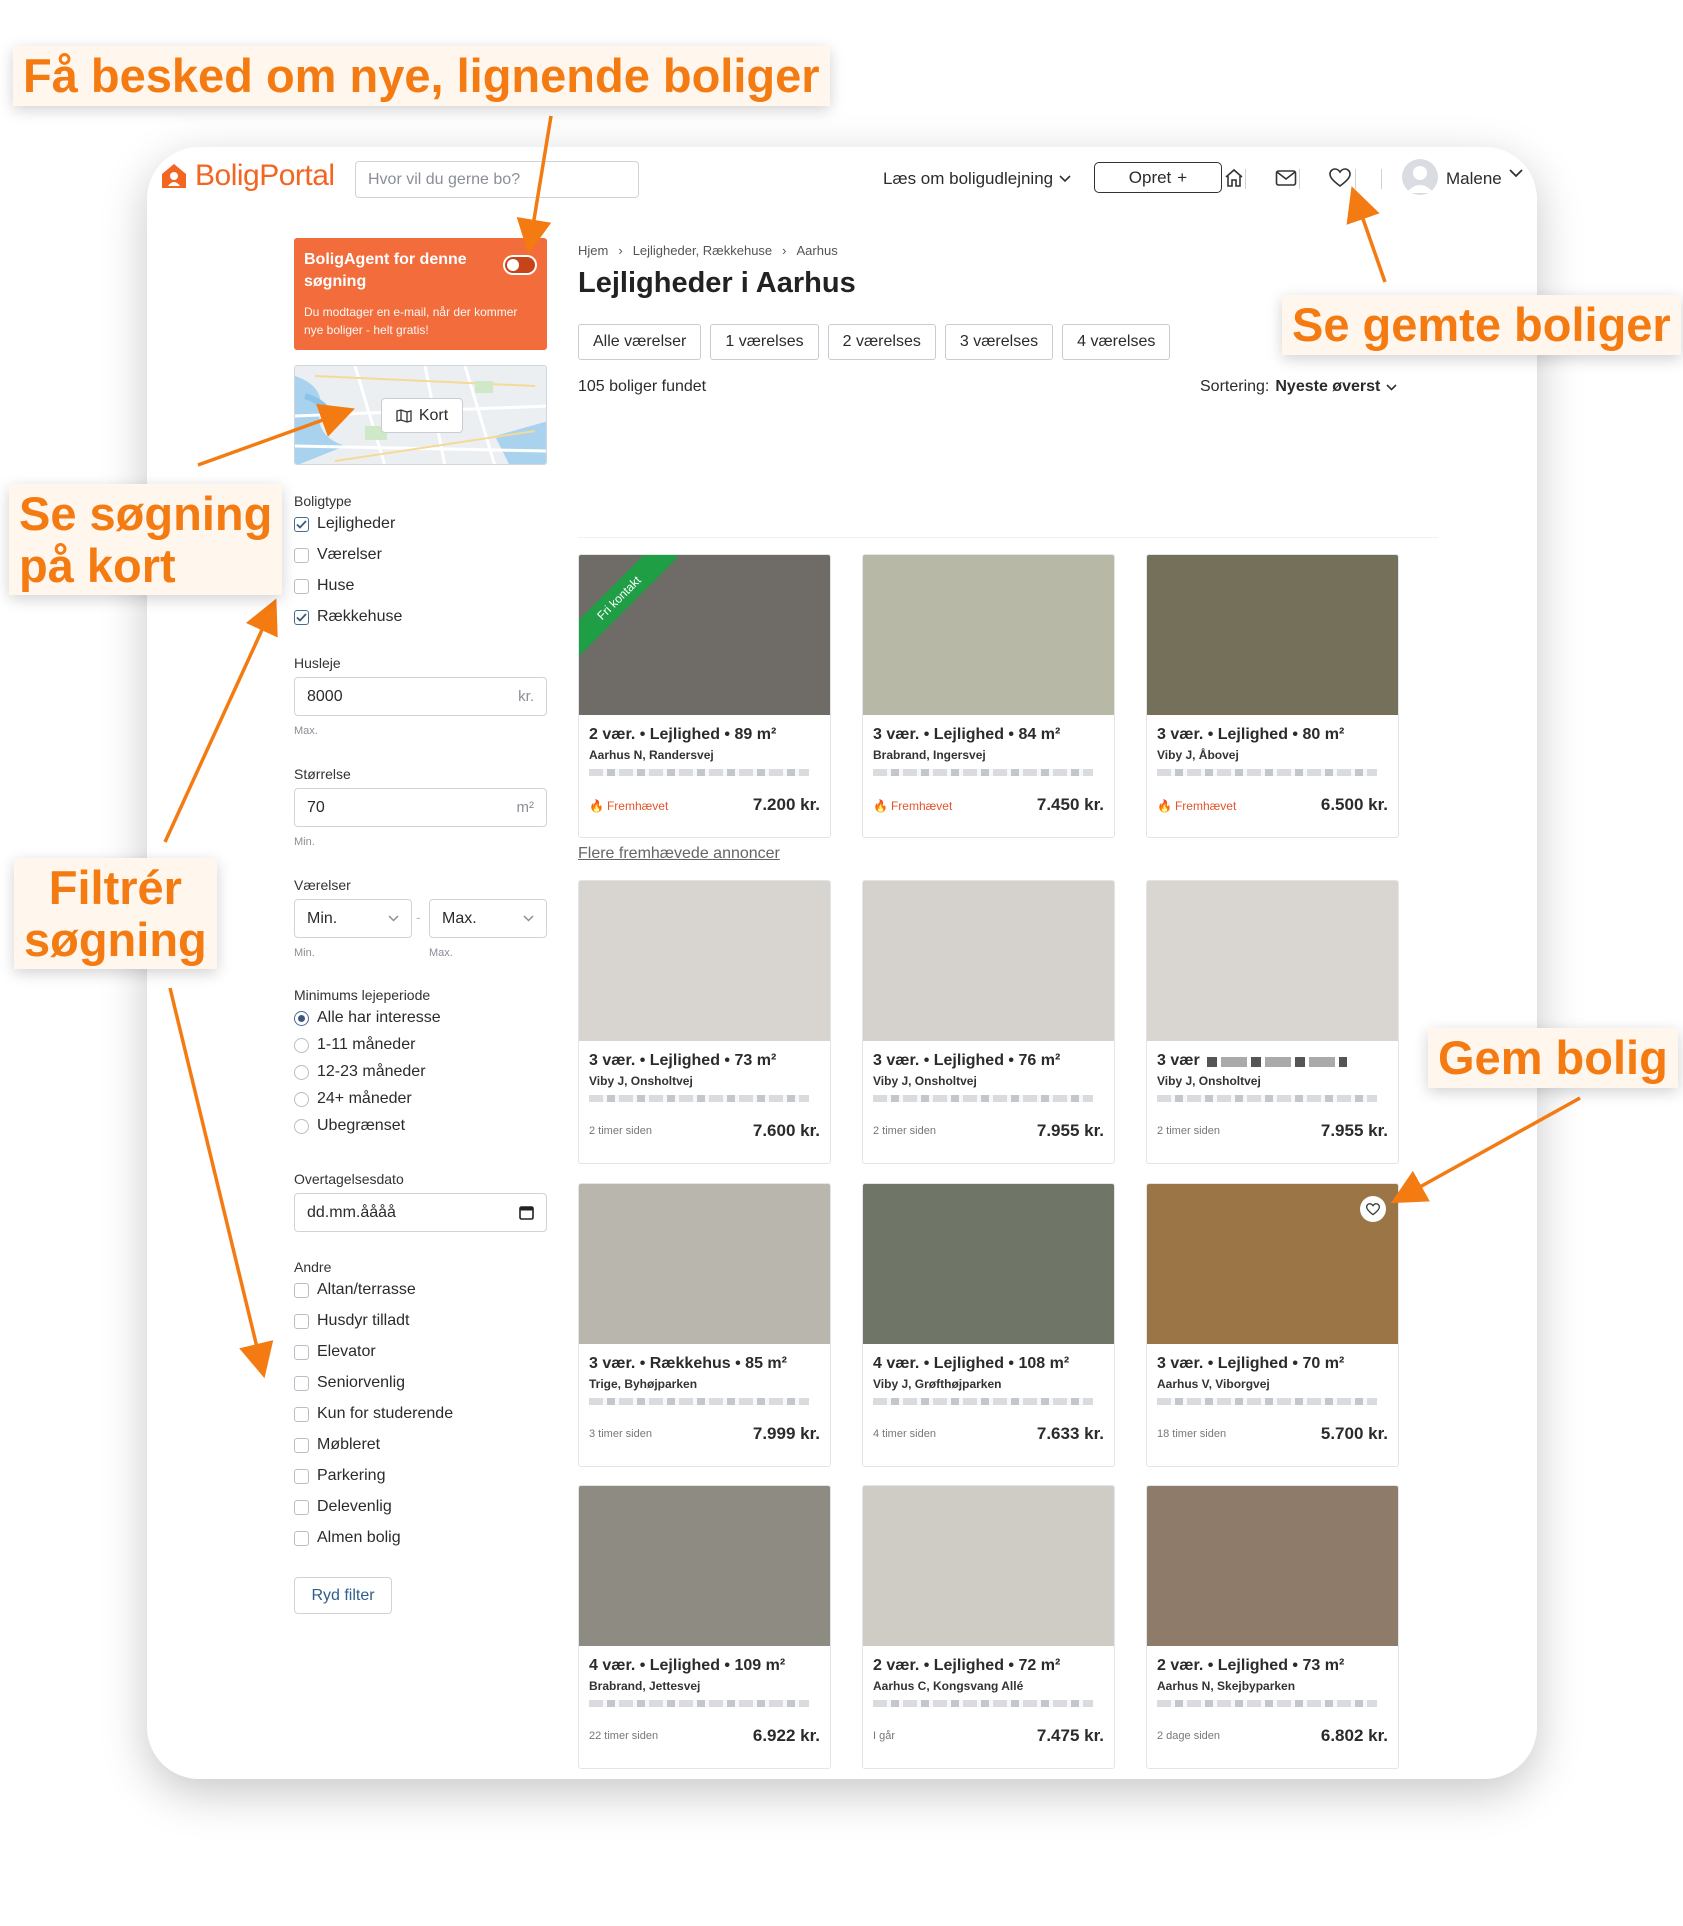 Image resolution: width=1683 pixels, height=1926 pixels. Describe the element at coordinates (497, 179) in the screenshot. I see `search-input` at that location.